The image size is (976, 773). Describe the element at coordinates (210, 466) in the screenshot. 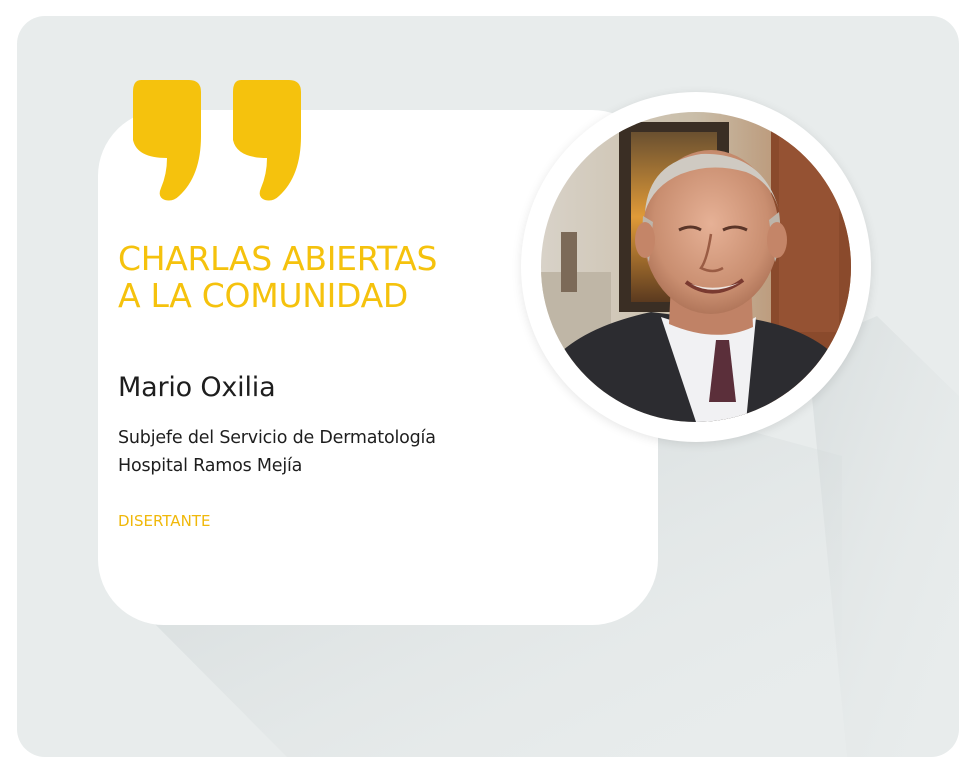

I see `speaker-role-line-2: Hospital Ramos Mejía` at that location.